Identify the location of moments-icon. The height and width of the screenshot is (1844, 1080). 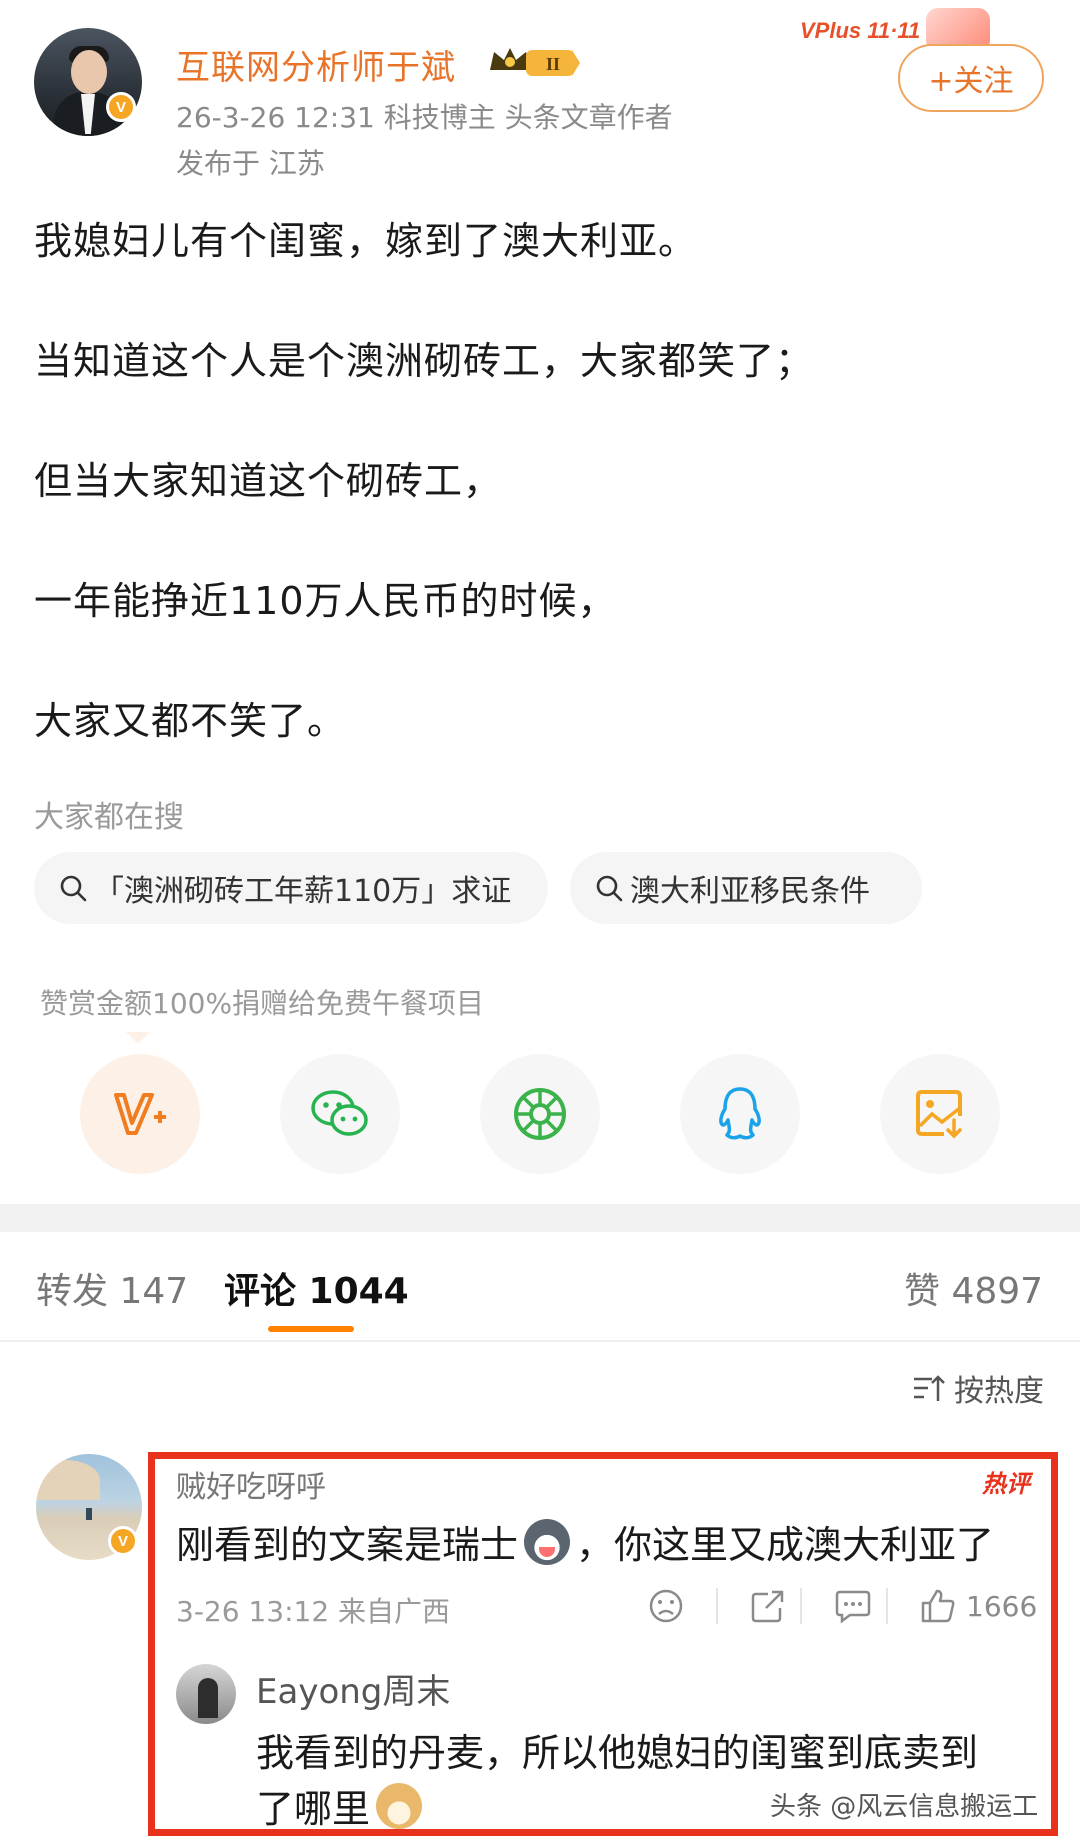
(540, 1114).